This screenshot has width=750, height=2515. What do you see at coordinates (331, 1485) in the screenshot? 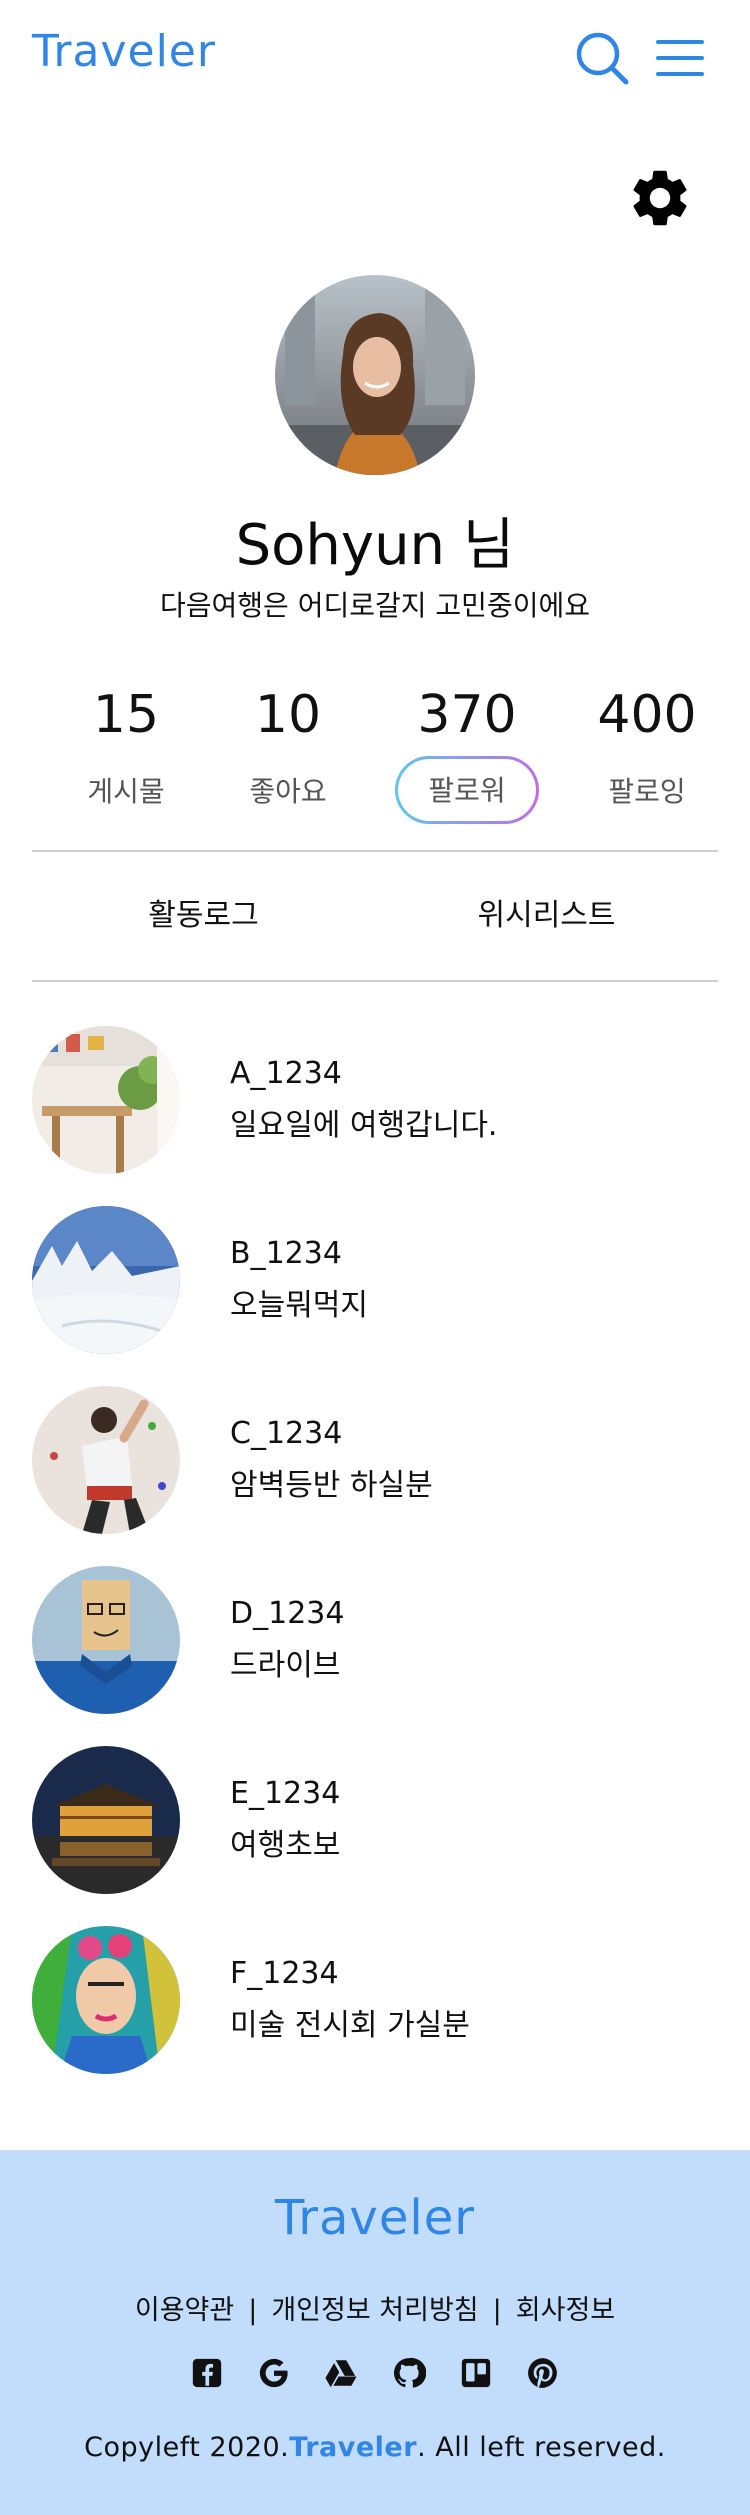
I see `list-item-message: 암벽등반 하실분` at bounding box center [331, 1485].